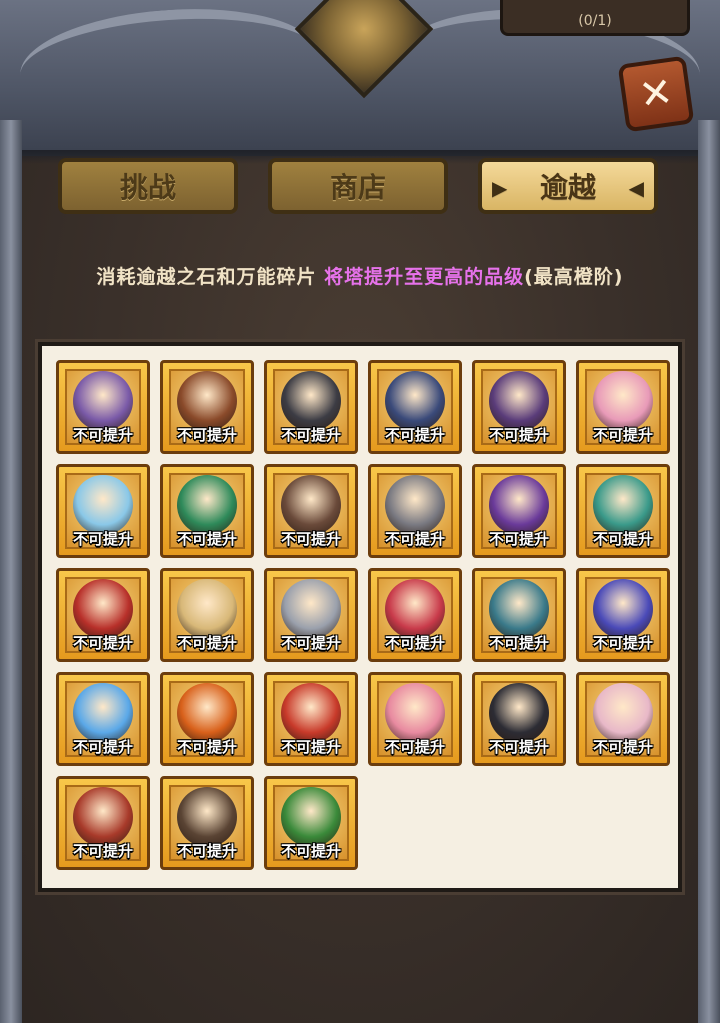 This screenshot has height=1023, width=720. What do you see at coordinates (519, 713) in the screenshot?
I see `ninja-hero-icon` at bounding box center [519, 713].